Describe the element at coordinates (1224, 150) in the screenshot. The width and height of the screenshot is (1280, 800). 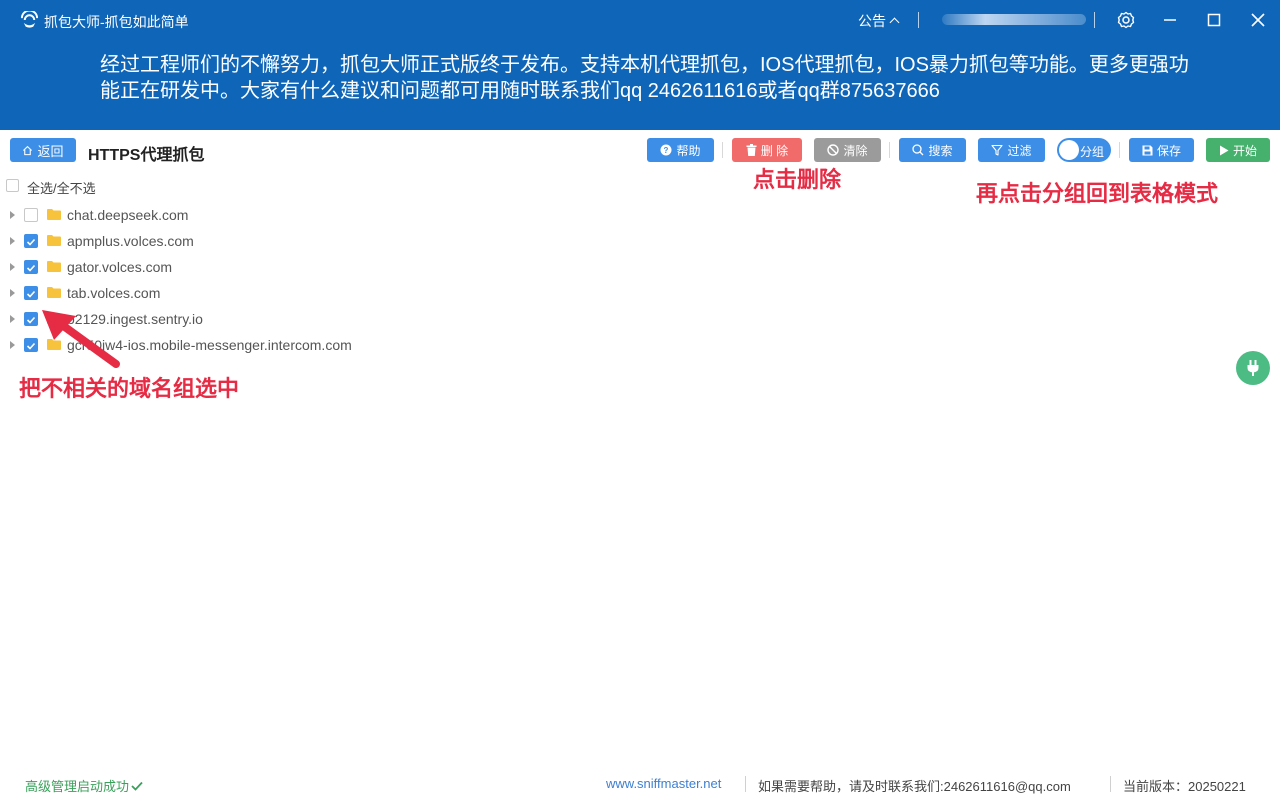
I see `play-icon` at that location.